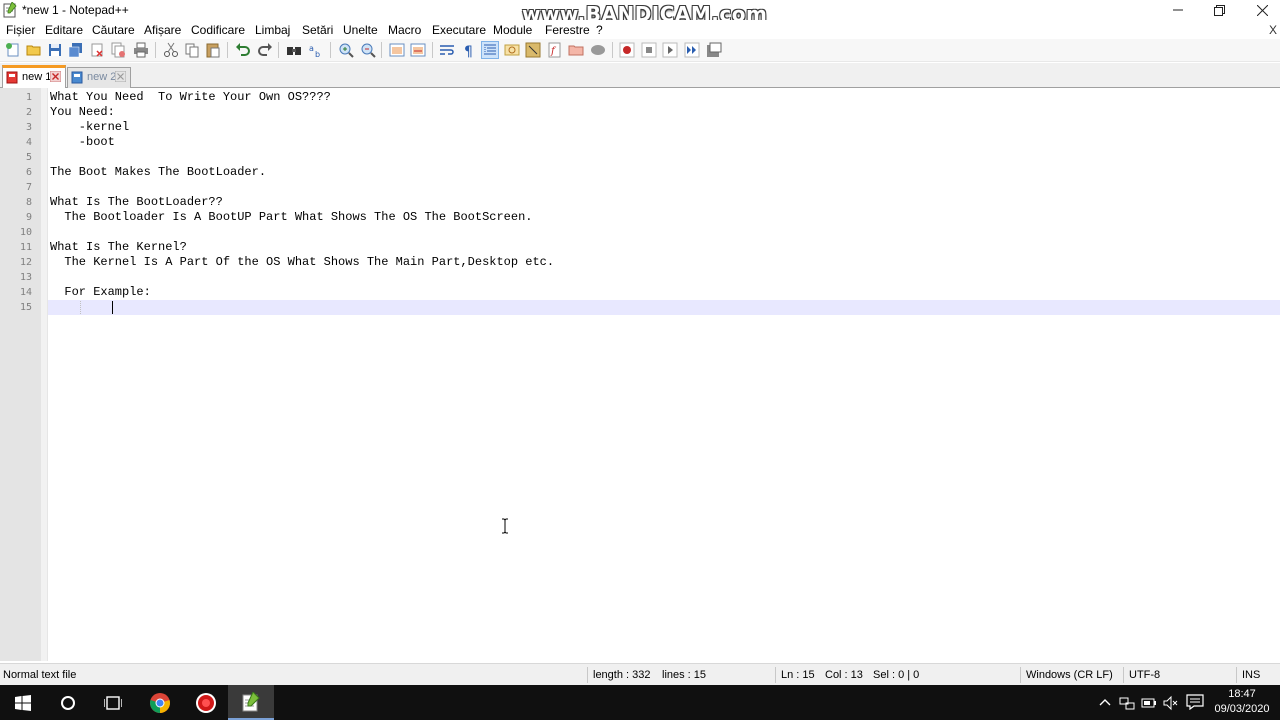  Describe the element at coordinates (55, 50) in the screenshot. I see `save-icon` at that location.